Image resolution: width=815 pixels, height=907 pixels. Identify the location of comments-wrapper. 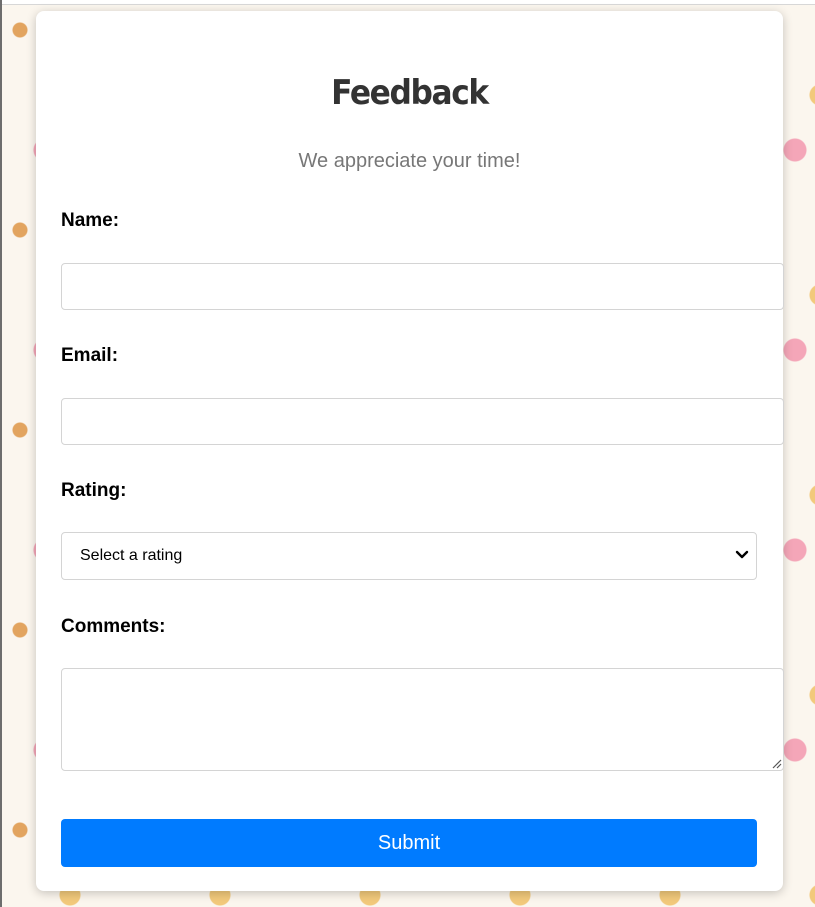
(422, 719).